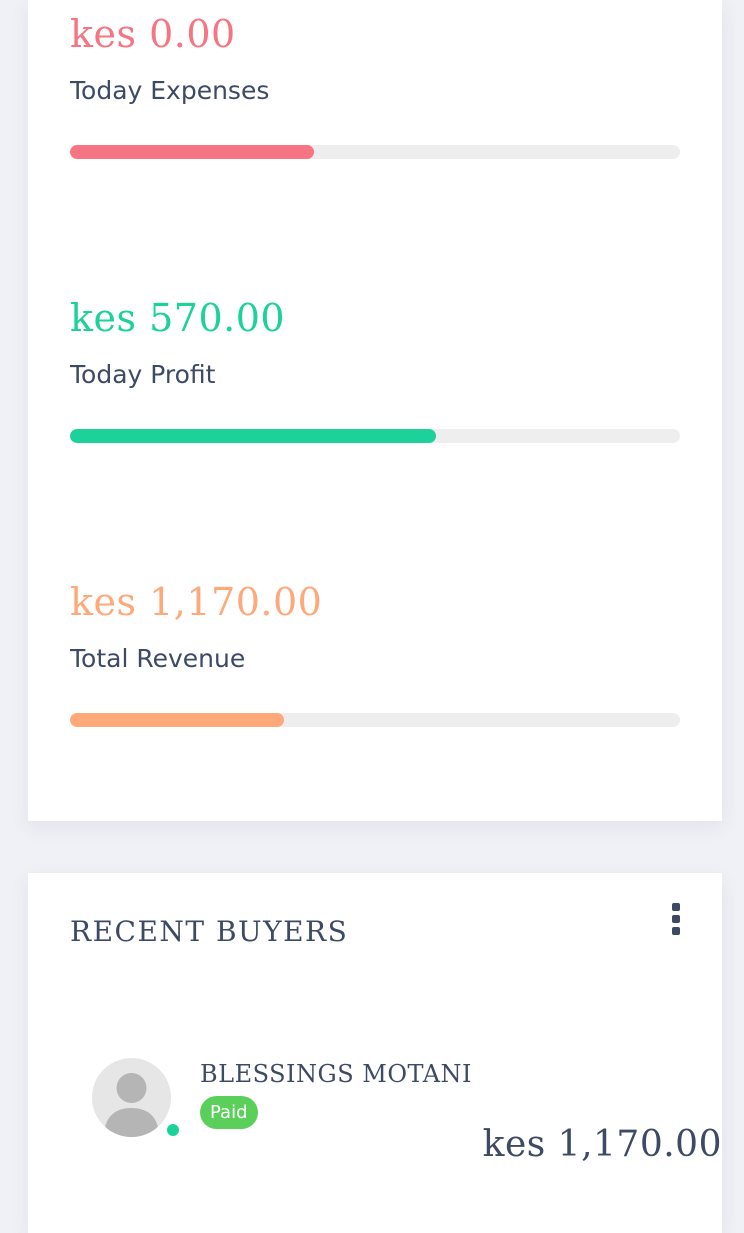 The width and height of the screenshot is (744, 1233). What do you see at coordinates (192, 152) in the screenshot?
I see `today-expenses-progress-fill` at bounding box center [192, 152].